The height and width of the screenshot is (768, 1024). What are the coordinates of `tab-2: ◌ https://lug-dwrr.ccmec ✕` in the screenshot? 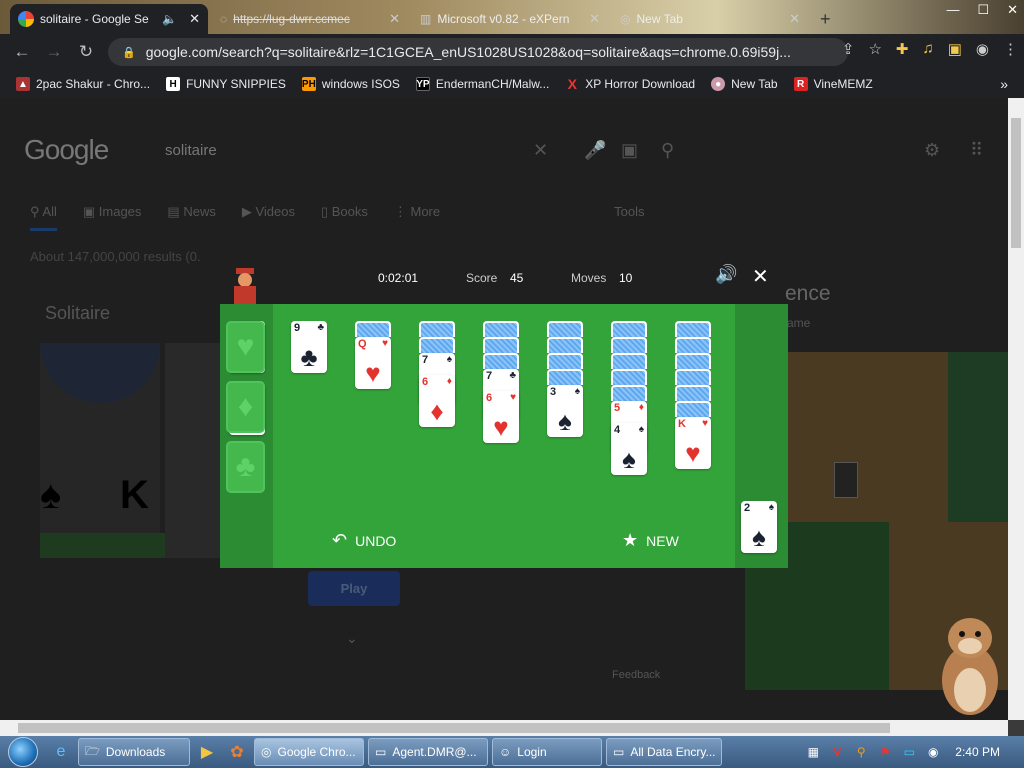 It's located at (310, 19).